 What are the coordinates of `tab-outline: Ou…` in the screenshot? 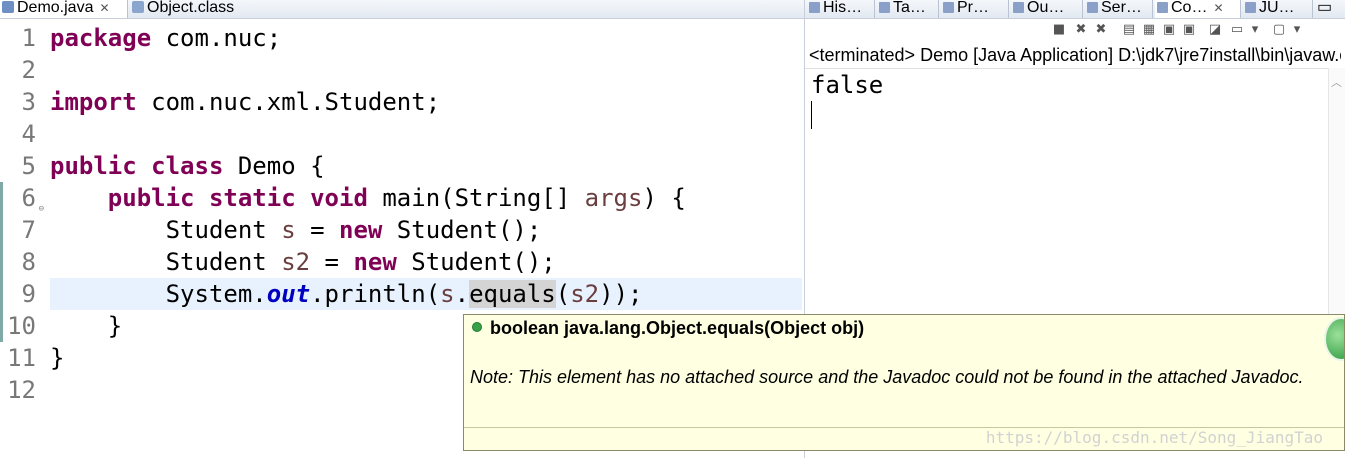 It's located at (1047, 9).